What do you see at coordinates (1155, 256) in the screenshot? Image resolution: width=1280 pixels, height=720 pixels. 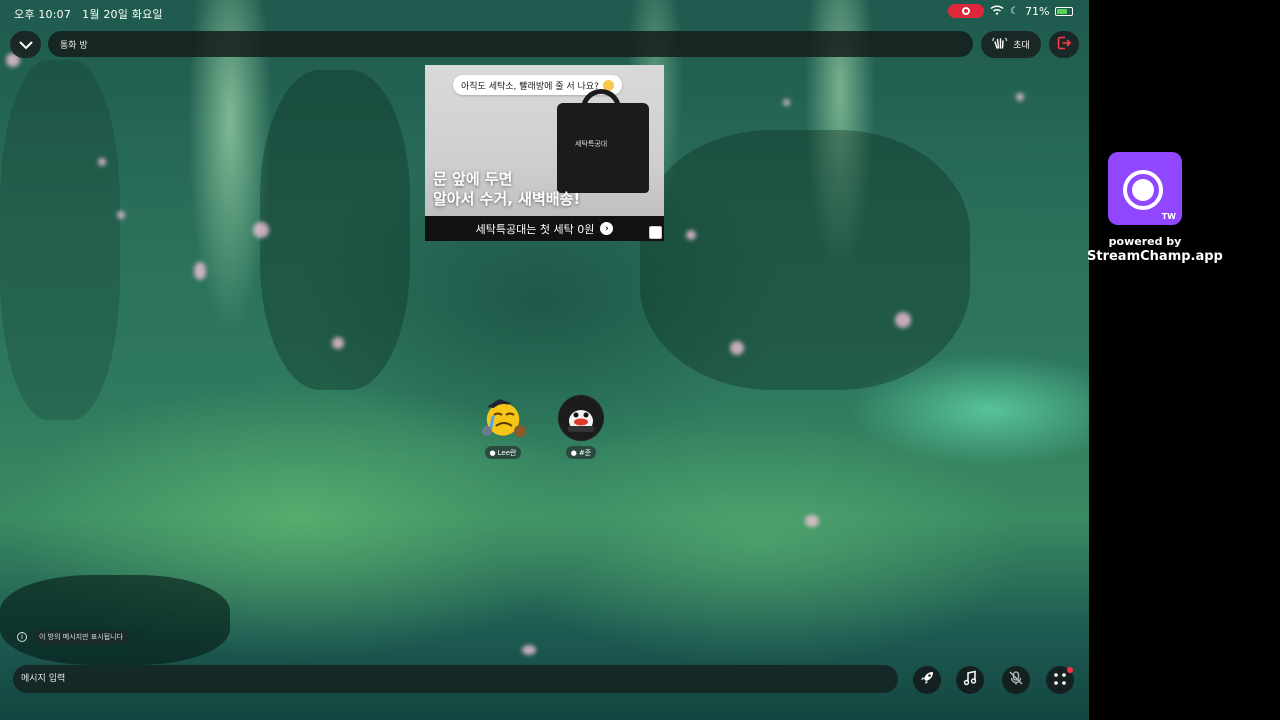 I see `streamchamp-link: StreamChamp.app` at bounding box center [1155, 256].